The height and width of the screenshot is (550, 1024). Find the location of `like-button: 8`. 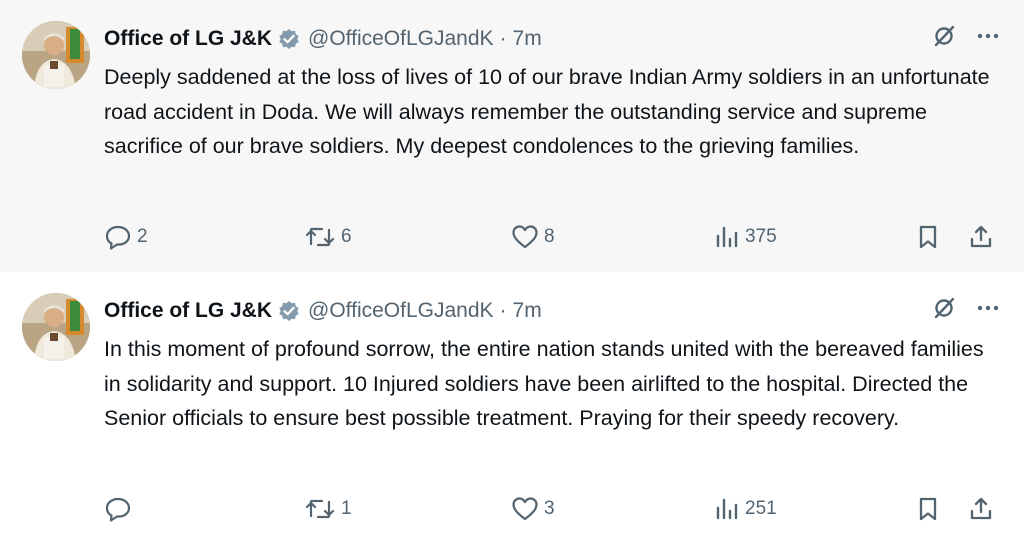

like-button: 8 is located at coordinates (533, 237).